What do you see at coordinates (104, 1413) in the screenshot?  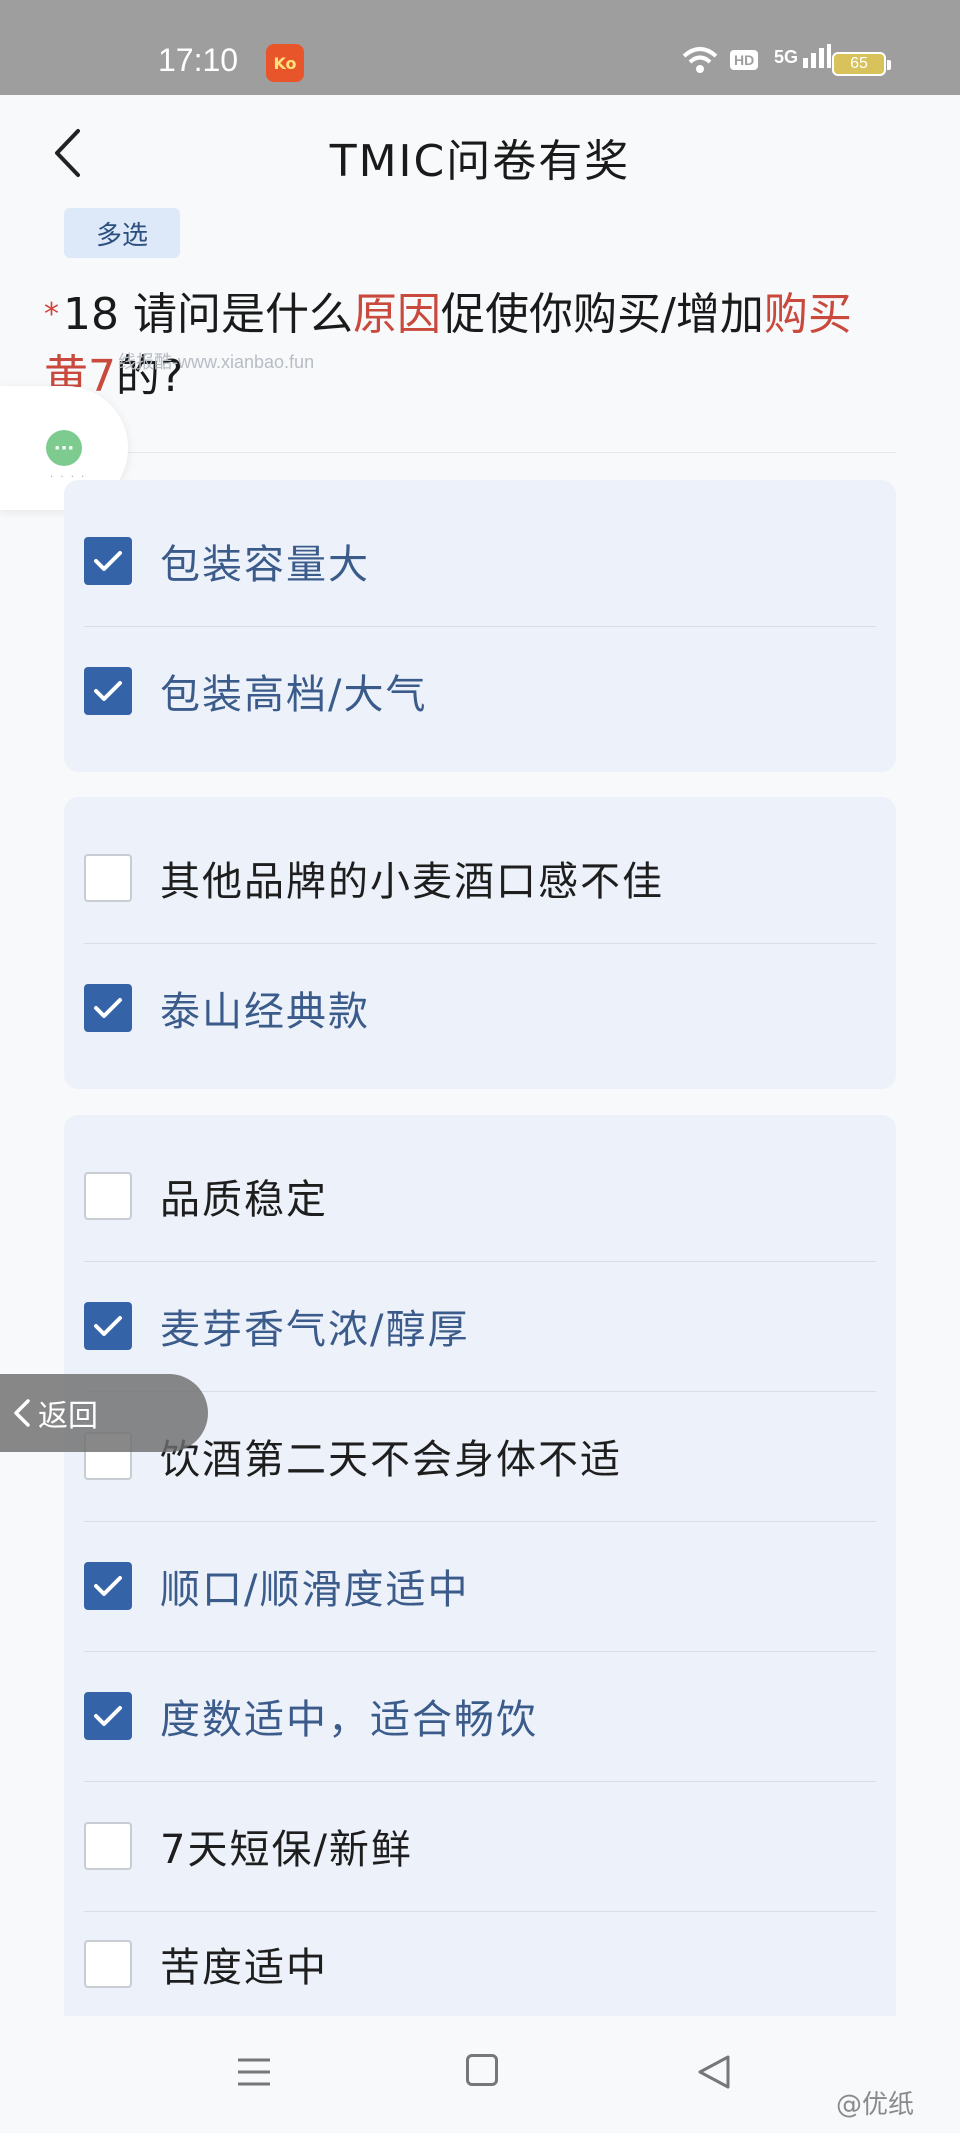 I see `floating-back-button: 返回` at bounding box center [104, 1413].